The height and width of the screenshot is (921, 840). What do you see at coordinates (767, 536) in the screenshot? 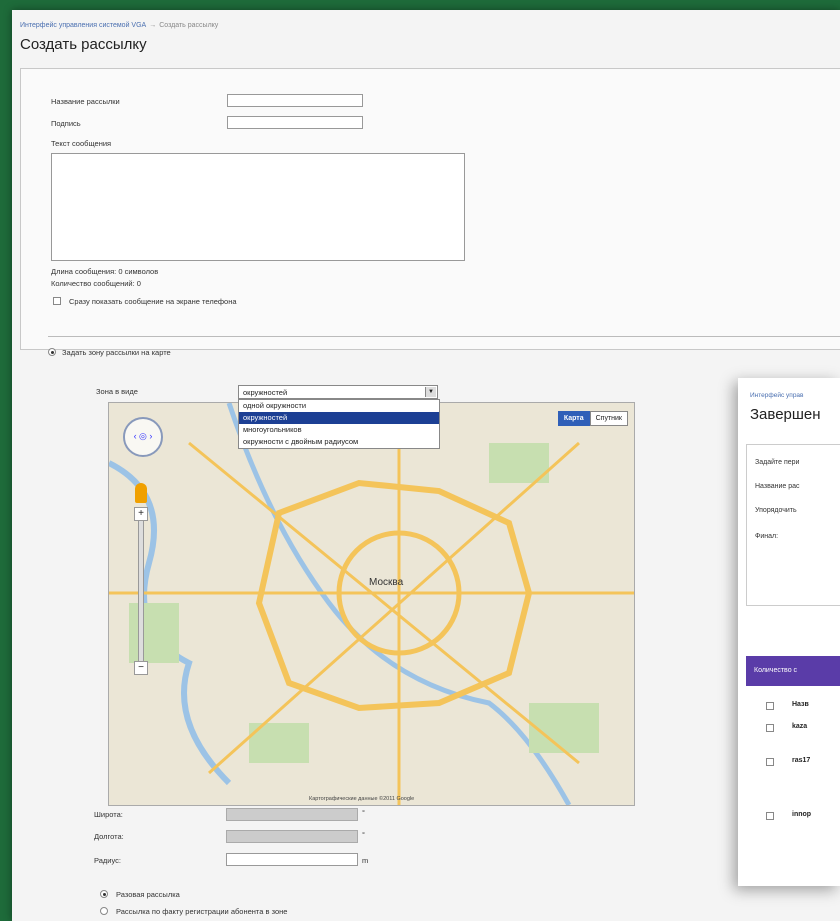
I see `final-label: Финал:` at bounding box center [767, 536].